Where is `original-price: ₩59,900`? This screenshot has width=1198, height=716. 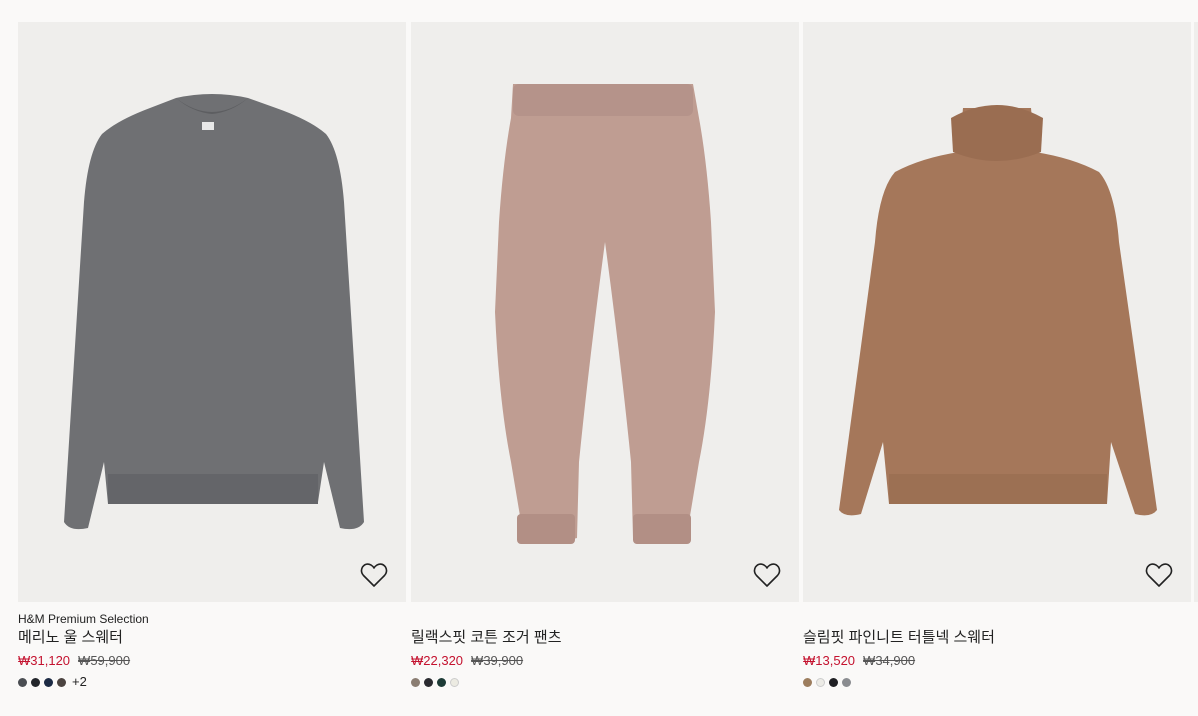 original-price: ₩59,900 is located at coordinates (104, 660).